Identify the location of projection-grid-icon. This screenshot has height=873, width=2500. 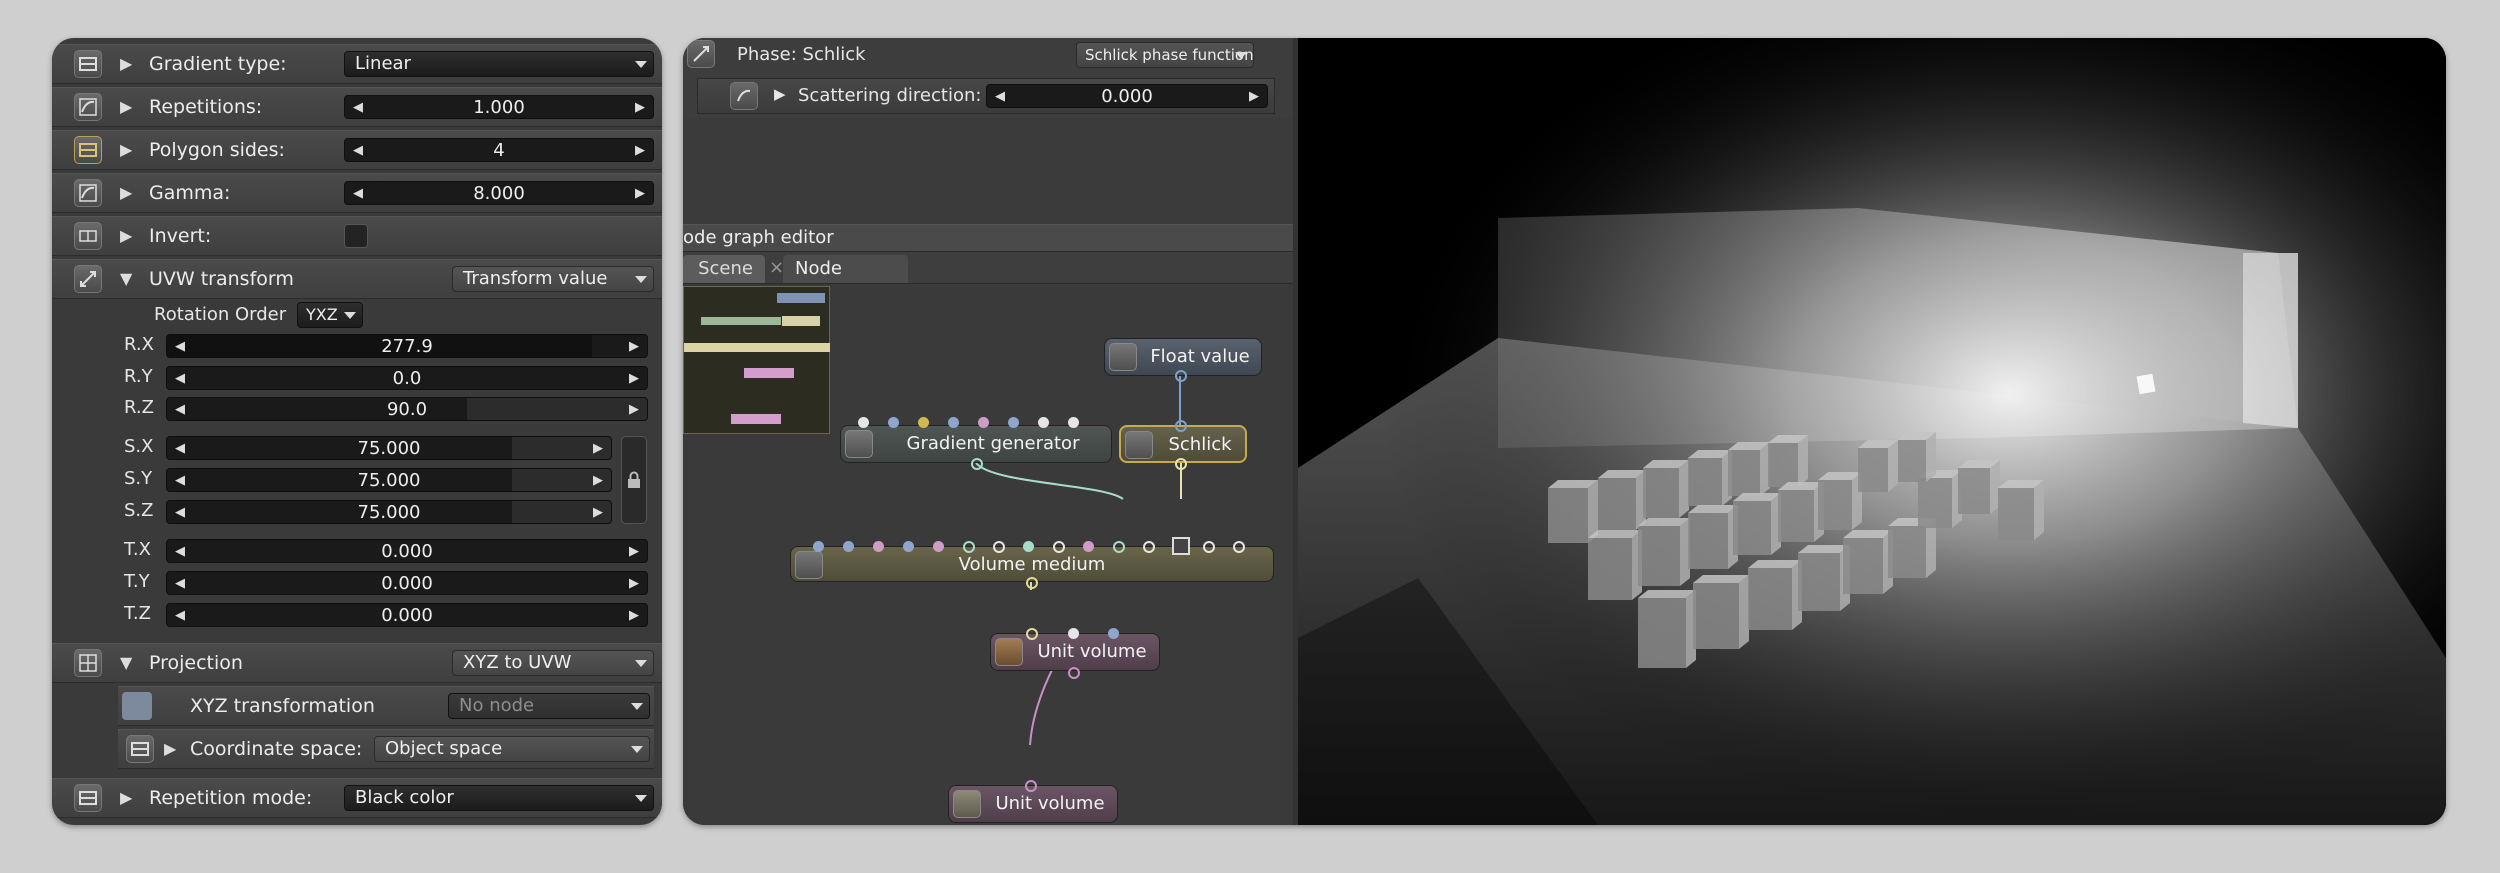
(88, 663).